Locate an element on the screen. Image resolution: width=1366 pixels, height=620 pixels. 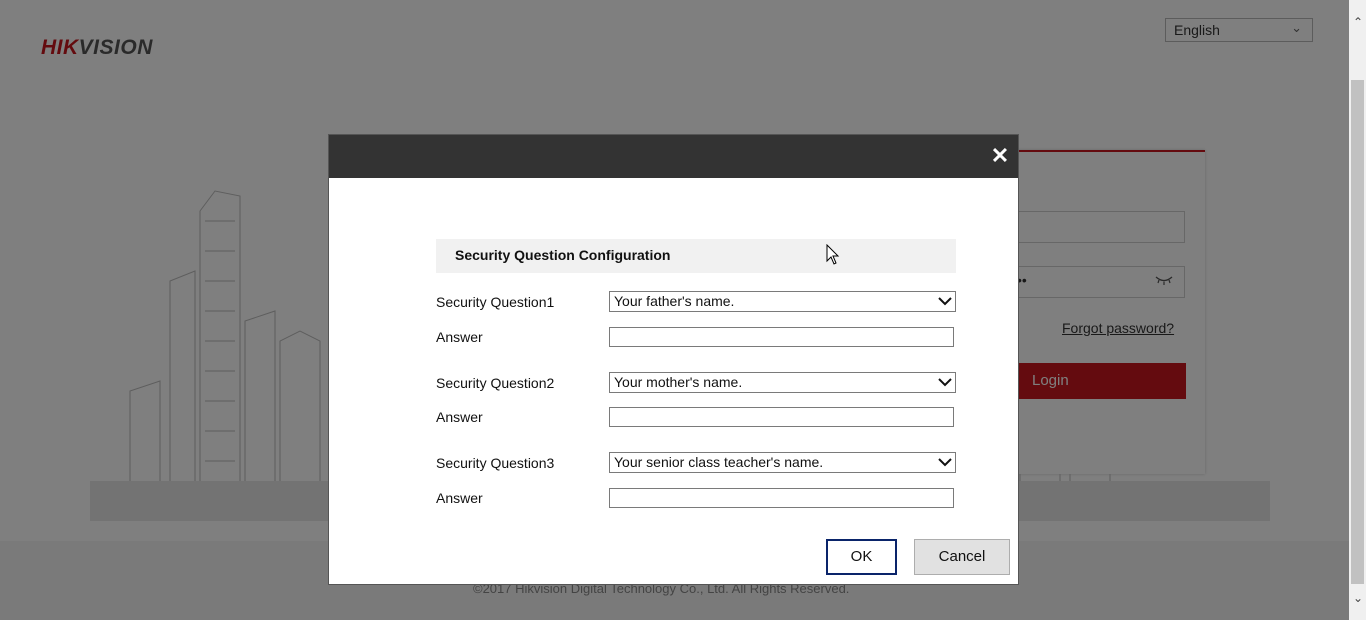
answer1-label: Answer is located at coordinates (459, 337).